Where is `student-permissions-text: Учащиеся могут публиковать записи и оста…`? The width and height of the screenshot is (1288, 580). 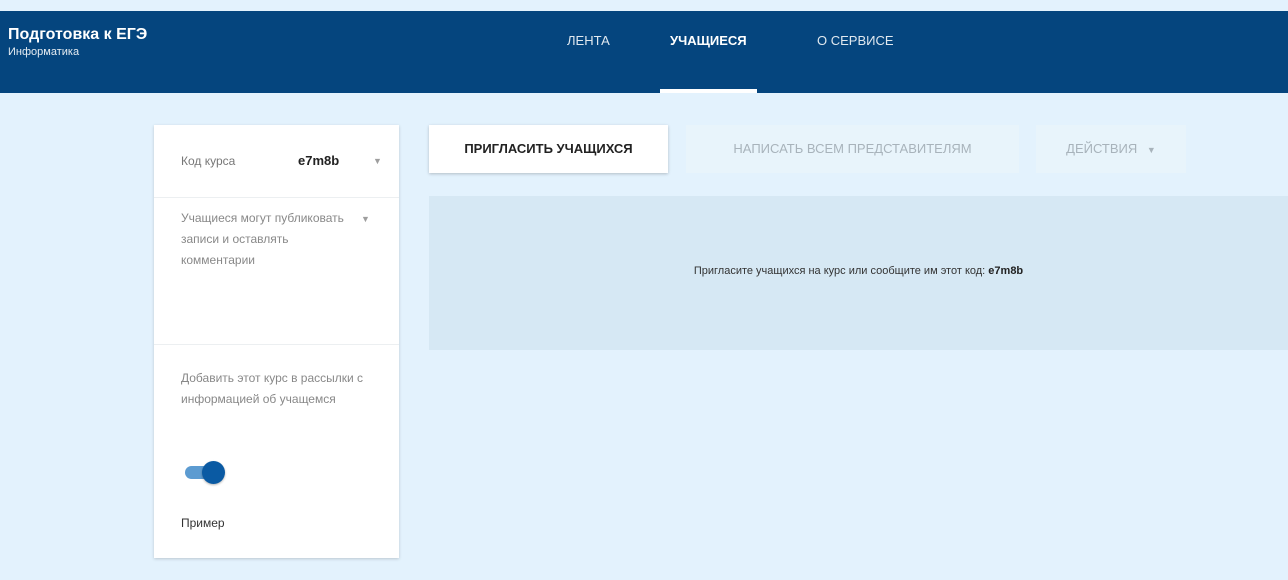 student-permissions-text: Учащиеся могут публиковать записи и оста… is located at coordinates (262, 239).